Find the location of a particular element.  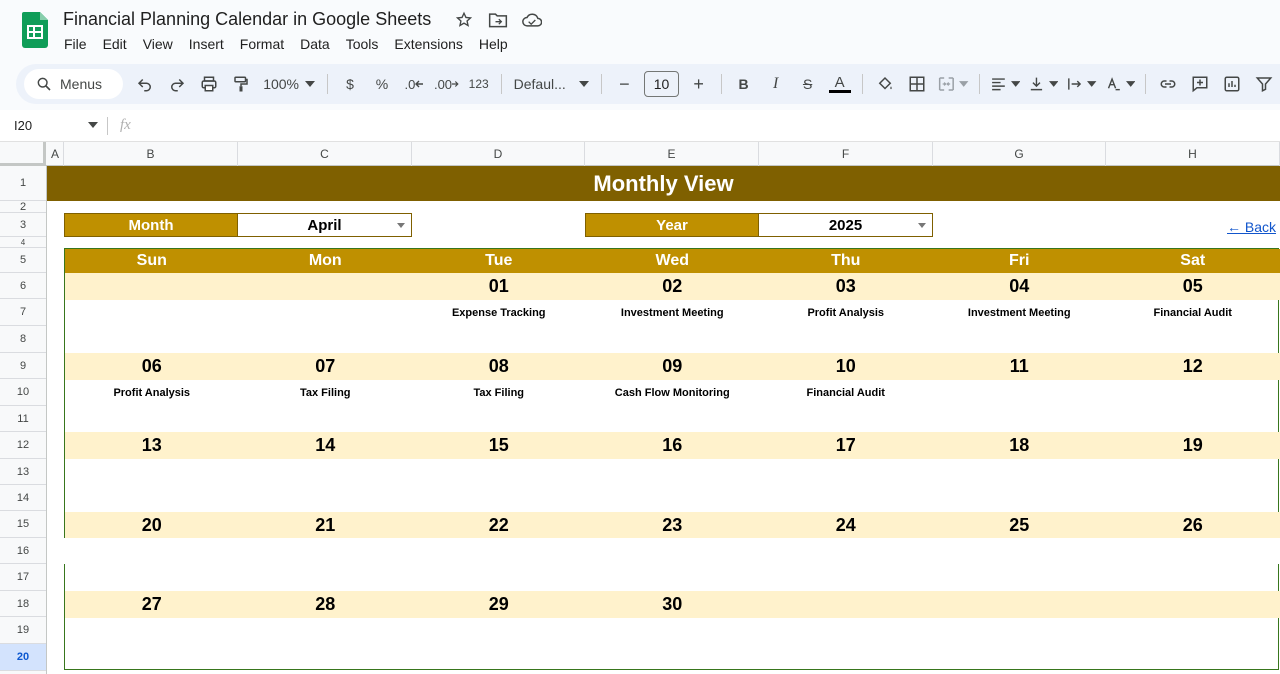

cloud-status-icon is located at coordinates (532, 20).